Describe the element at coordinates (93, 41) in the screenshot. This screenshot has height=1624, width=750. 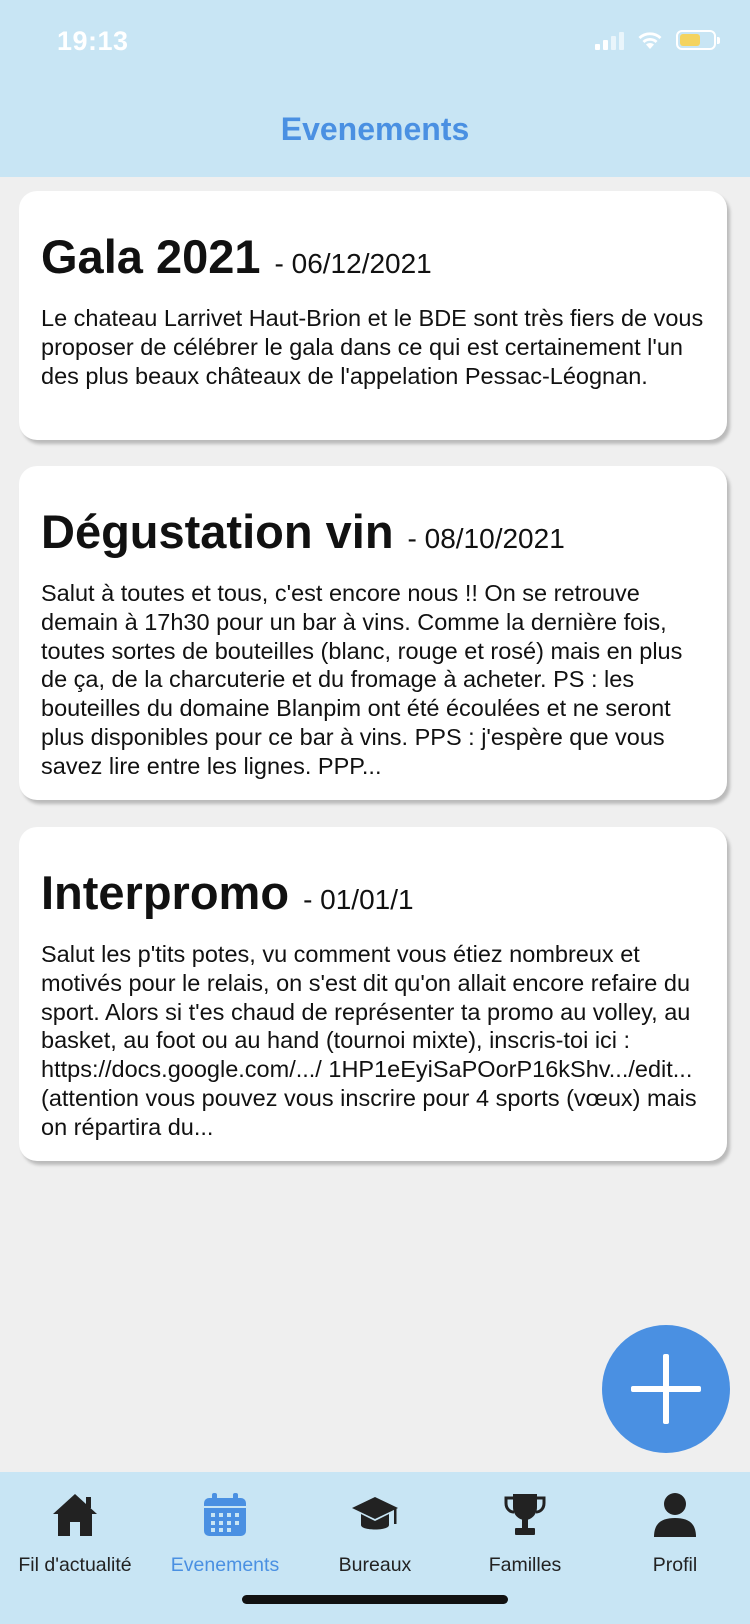
I see `status-time: 19:13` at that location.